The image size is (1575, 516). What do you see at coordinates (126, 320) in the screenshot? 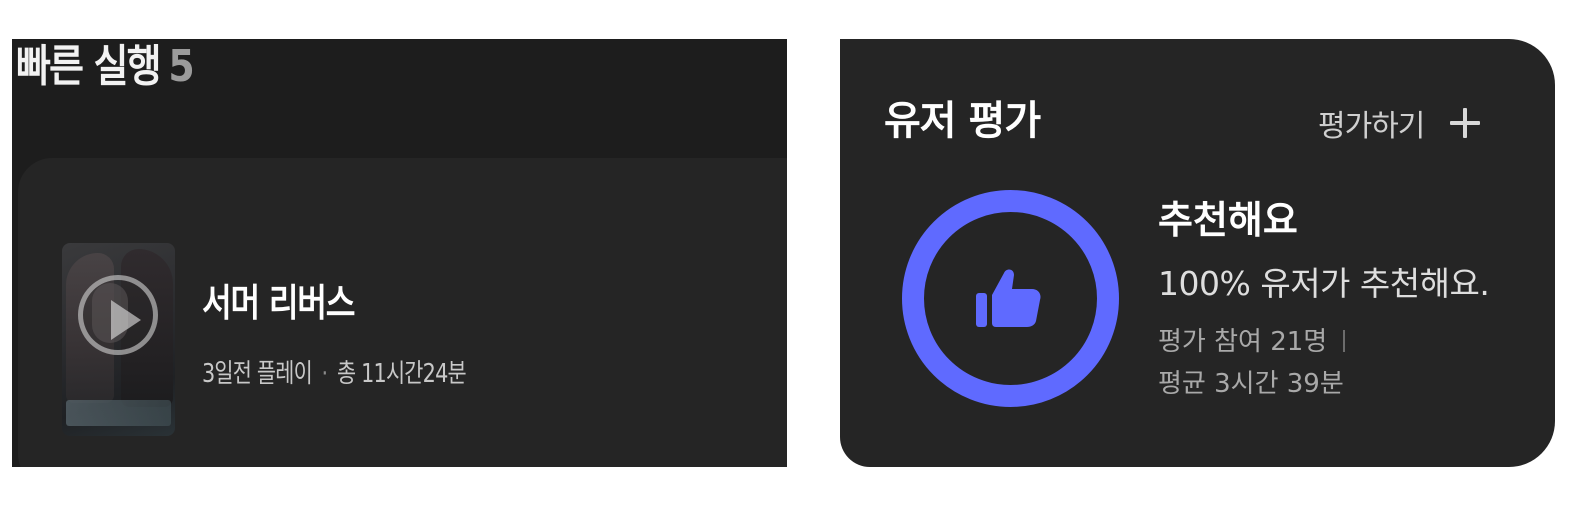
I see `play-triangle` at bounding box center [126, 320].